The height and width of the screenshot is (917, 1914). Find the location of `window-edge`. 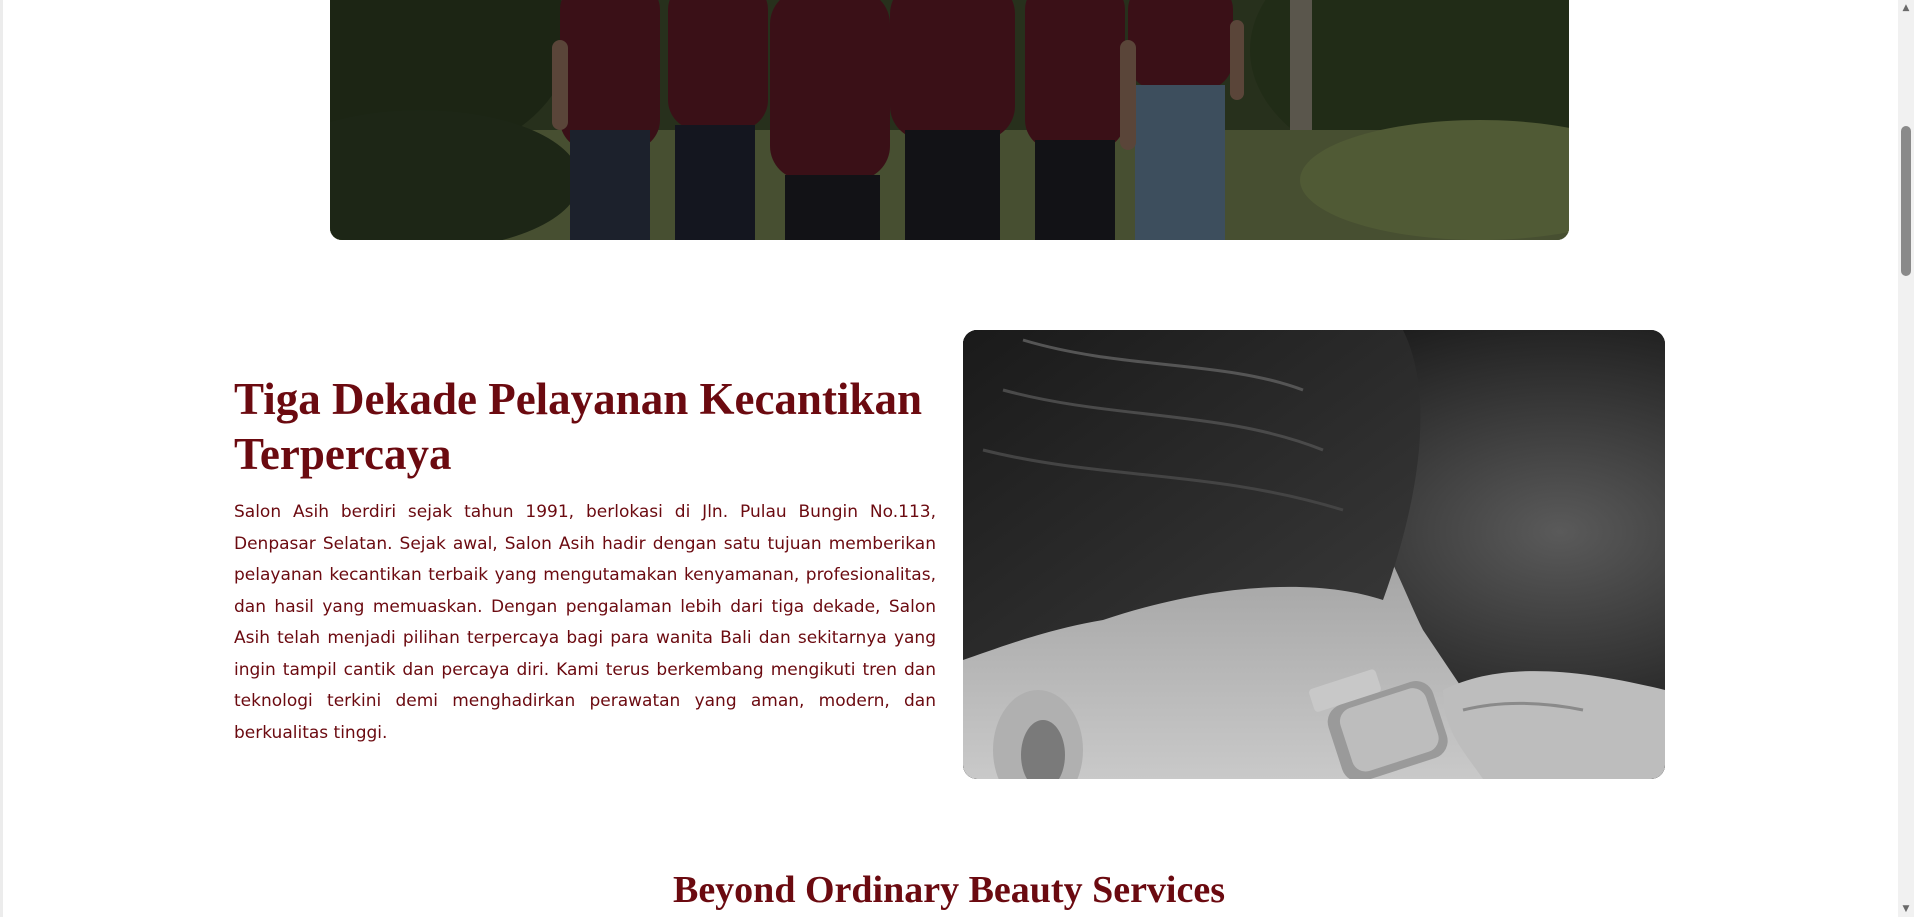

window-edge is located at coordinates (1, 458).